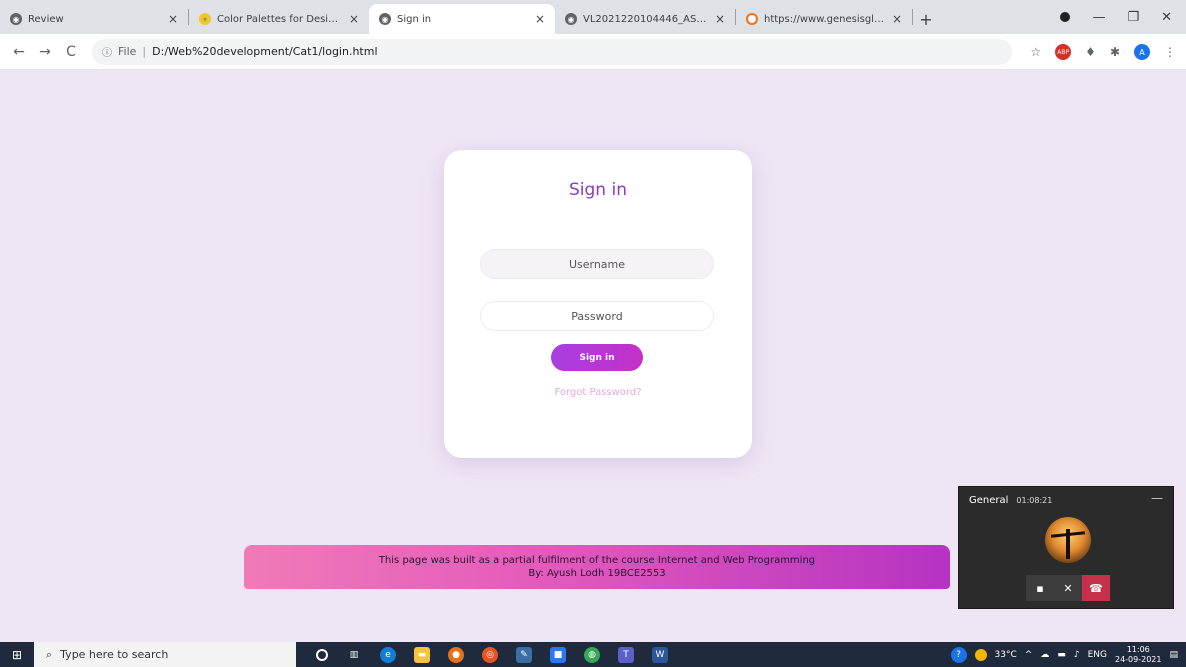  Describe the element at coordinates (49, 654) in the screenshot. I see `search-icon: ⌕` at that location.